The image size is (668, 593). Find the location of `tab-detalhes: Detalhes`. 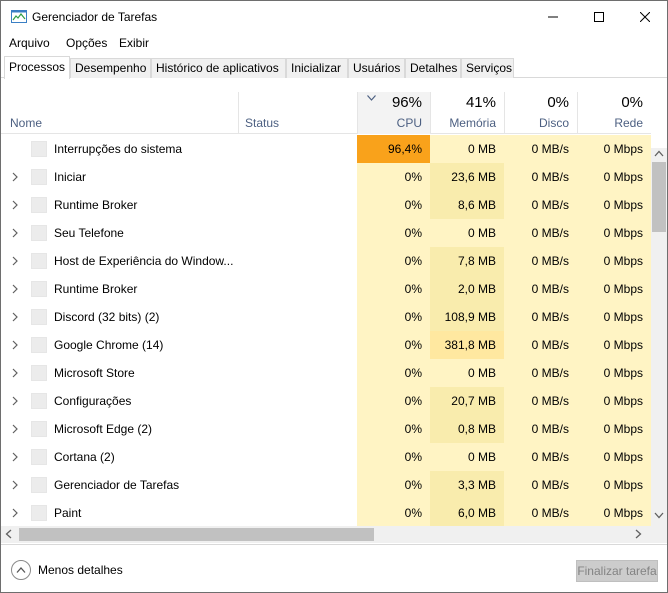

tab-detalhes: Detalhes is located at coordinates (433, 68).